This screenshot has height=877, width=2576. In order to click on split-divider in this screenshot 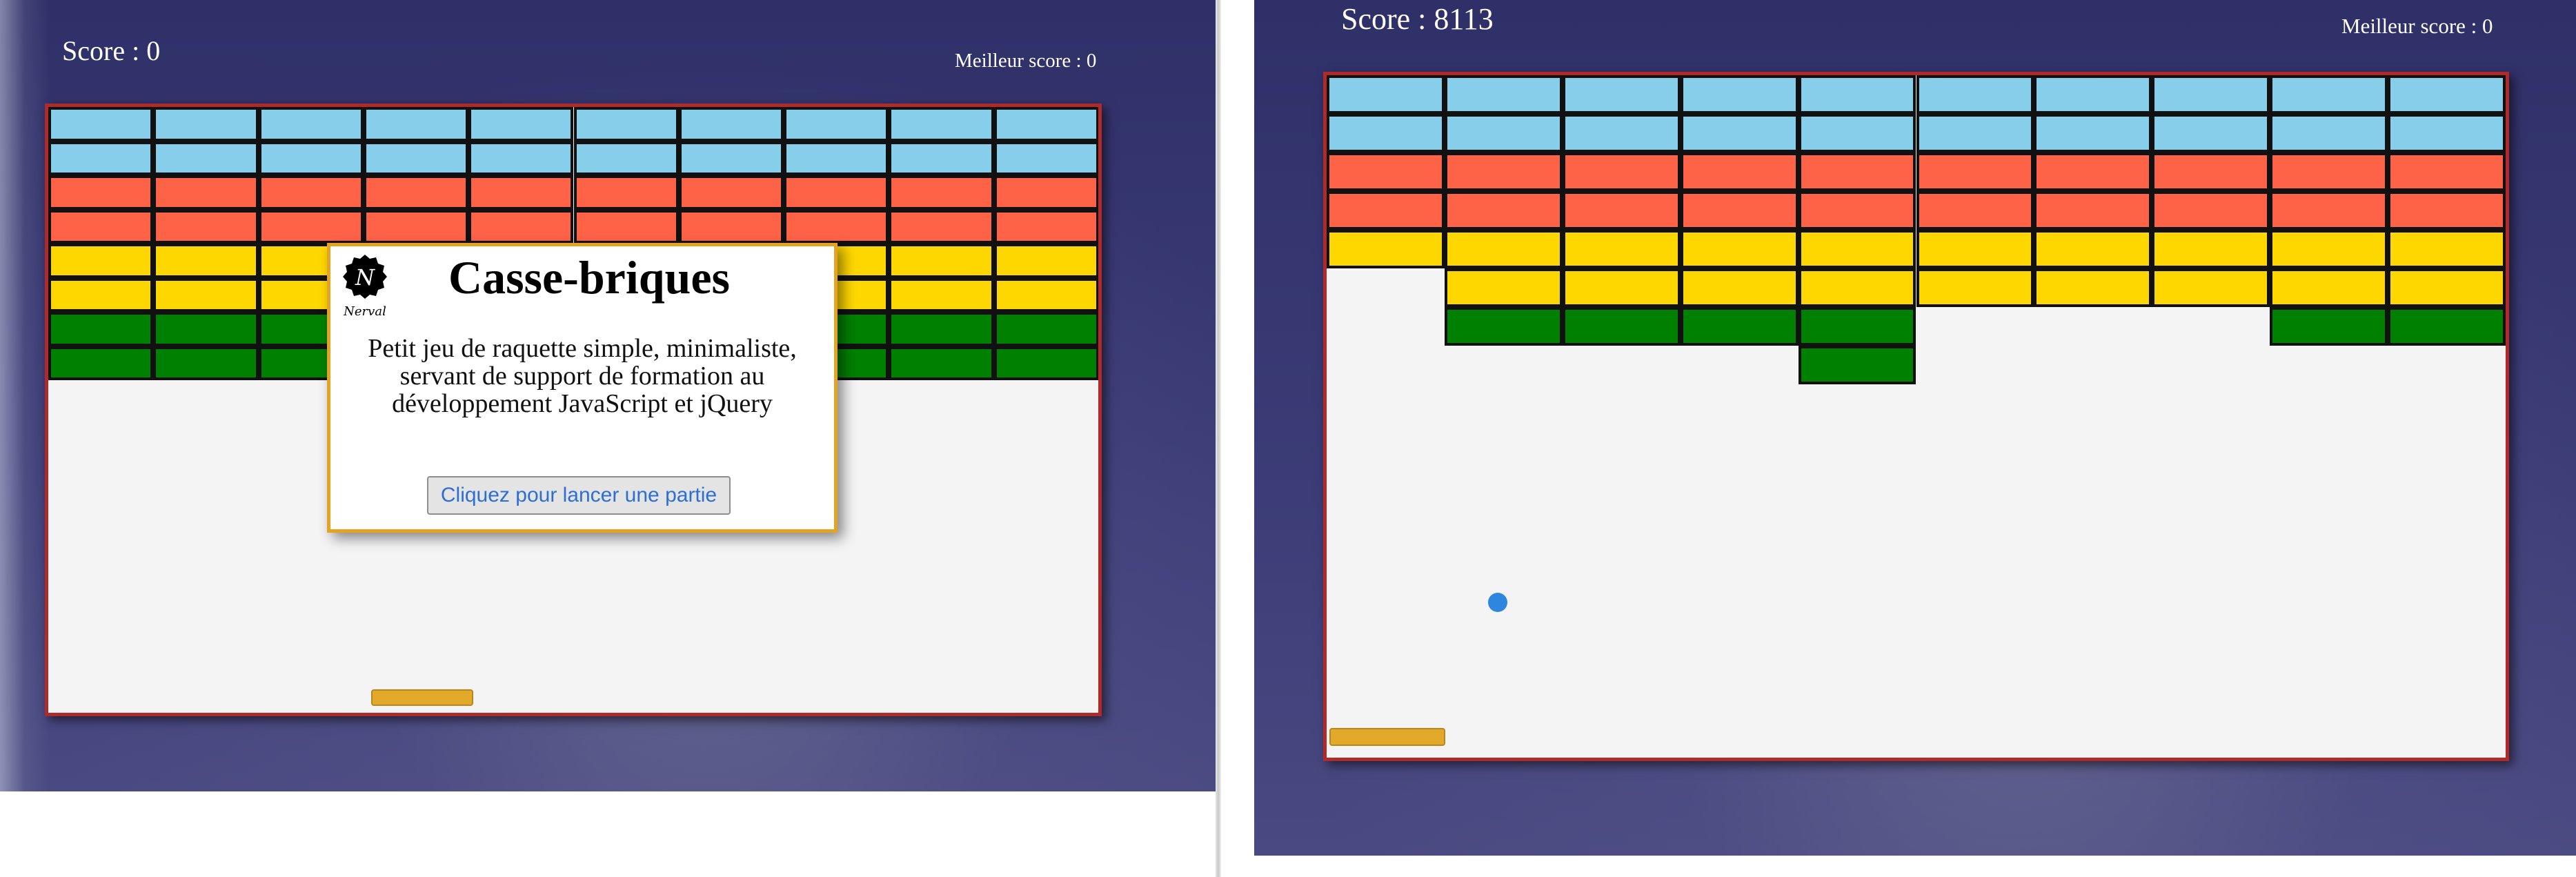, I will do `click(1218, 439)`.